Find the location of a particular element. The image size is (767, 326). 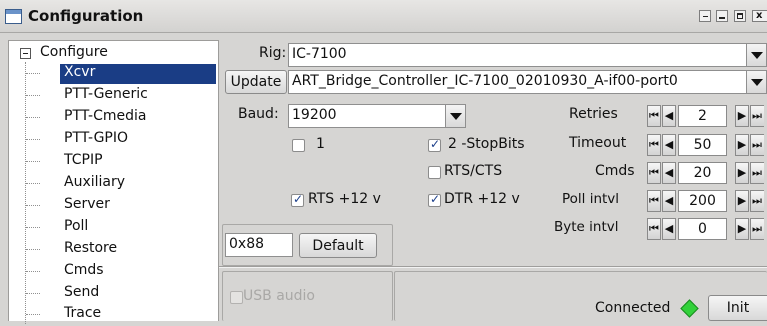

cmds-value: 20 is located at coordinates (702, 173).